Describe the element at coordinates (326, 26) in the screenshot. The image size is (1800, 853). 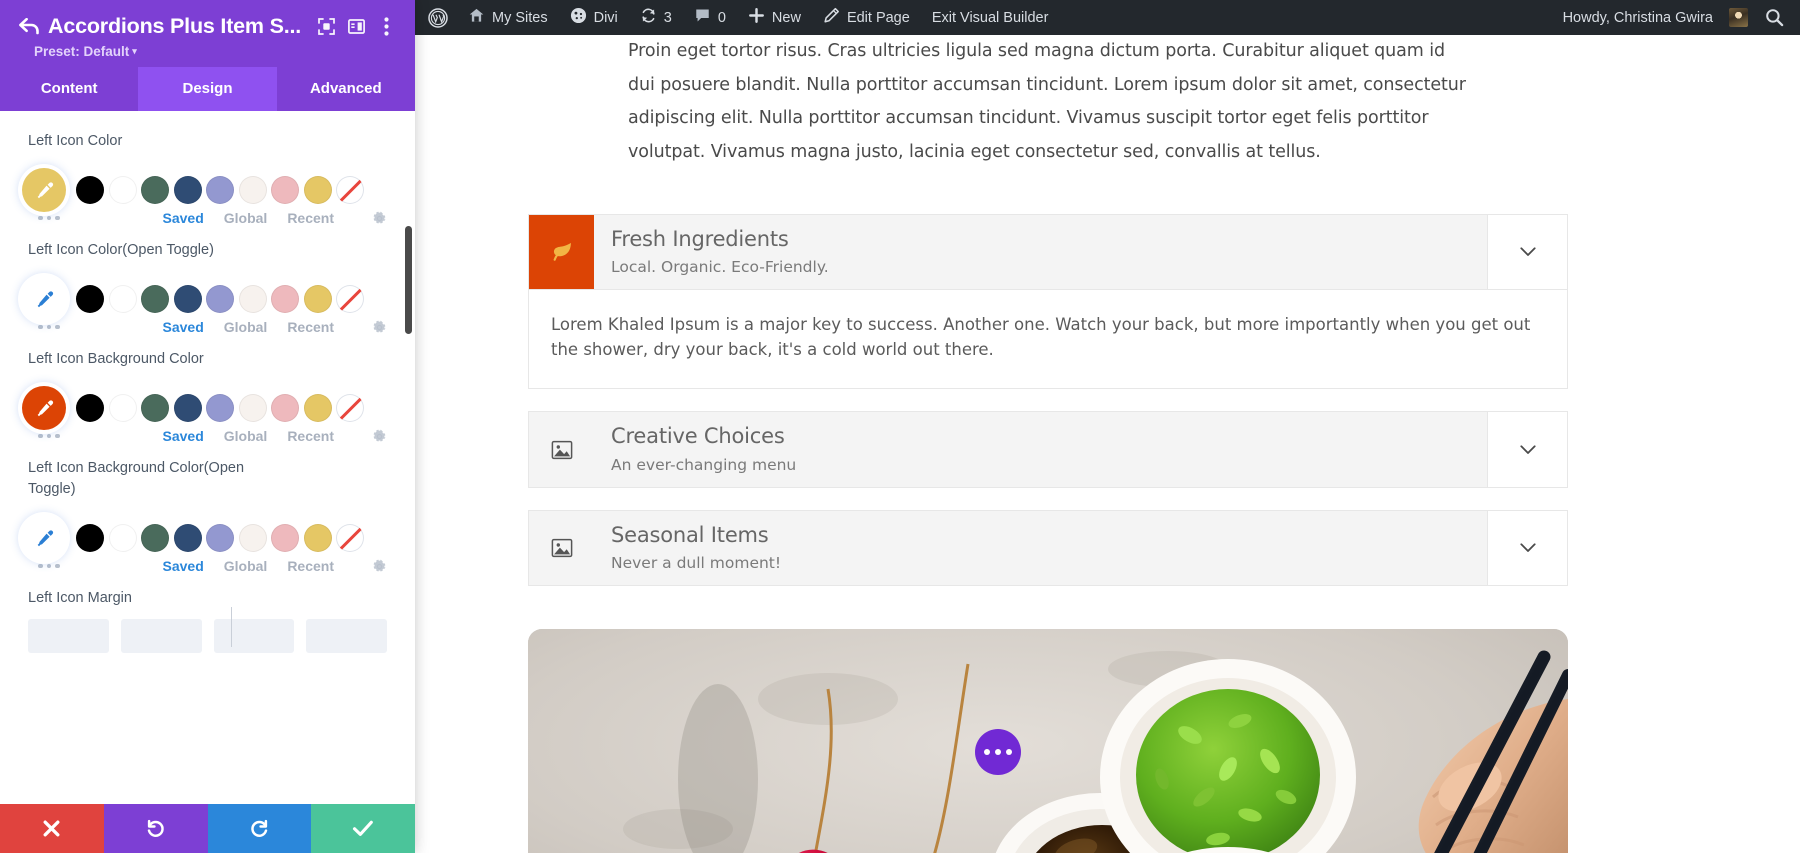
I see `focus-target-icon` at that location.